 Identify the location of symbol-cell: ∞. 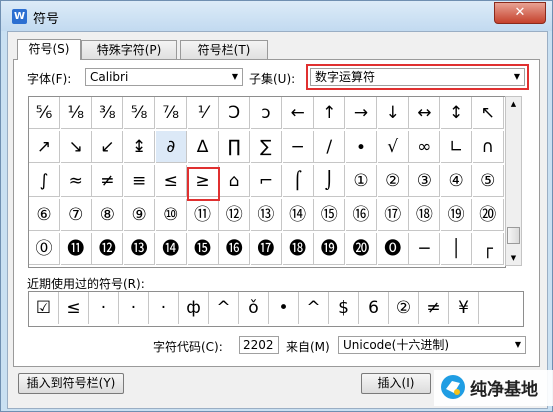
(425, 147).